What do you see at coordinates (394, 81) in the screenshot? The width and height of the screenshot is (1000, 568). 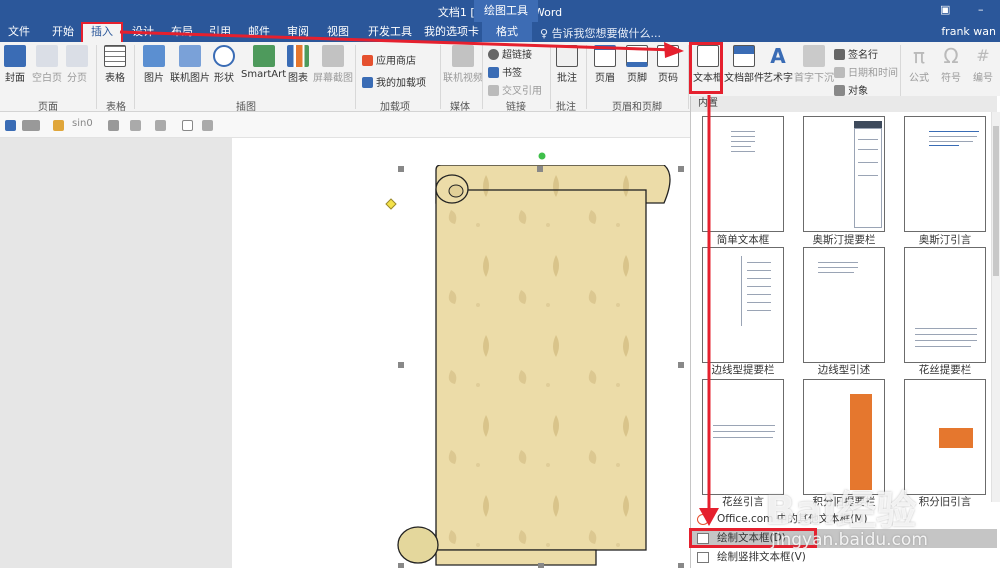 I see `my-addins-button: 我的加载项` at bounding box center [394, 81].